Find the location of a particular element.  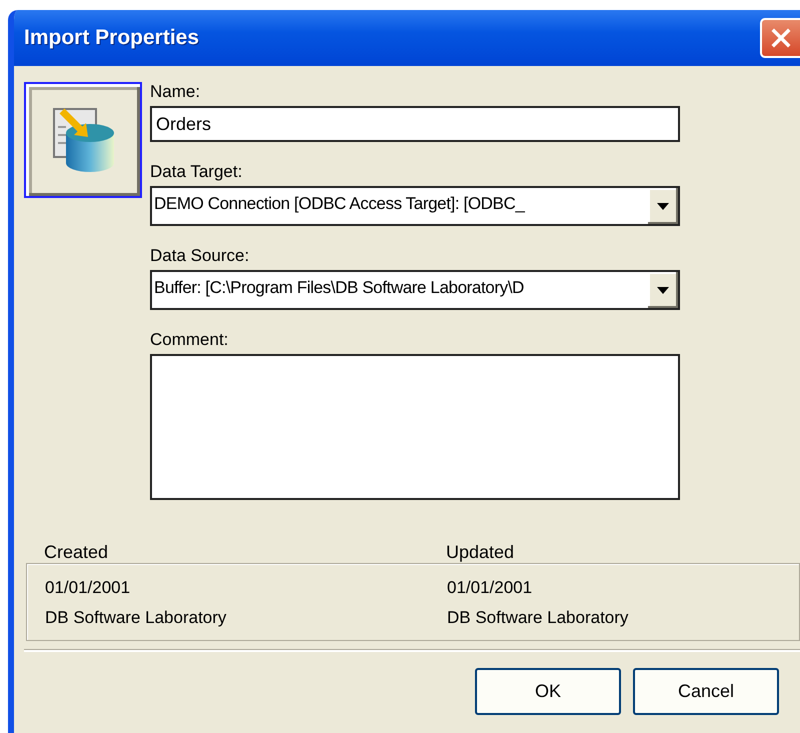

dropdown-value: DEMO Connection [ODBC Access Target]: [ODBC_ is located at coordinates (339, 204).